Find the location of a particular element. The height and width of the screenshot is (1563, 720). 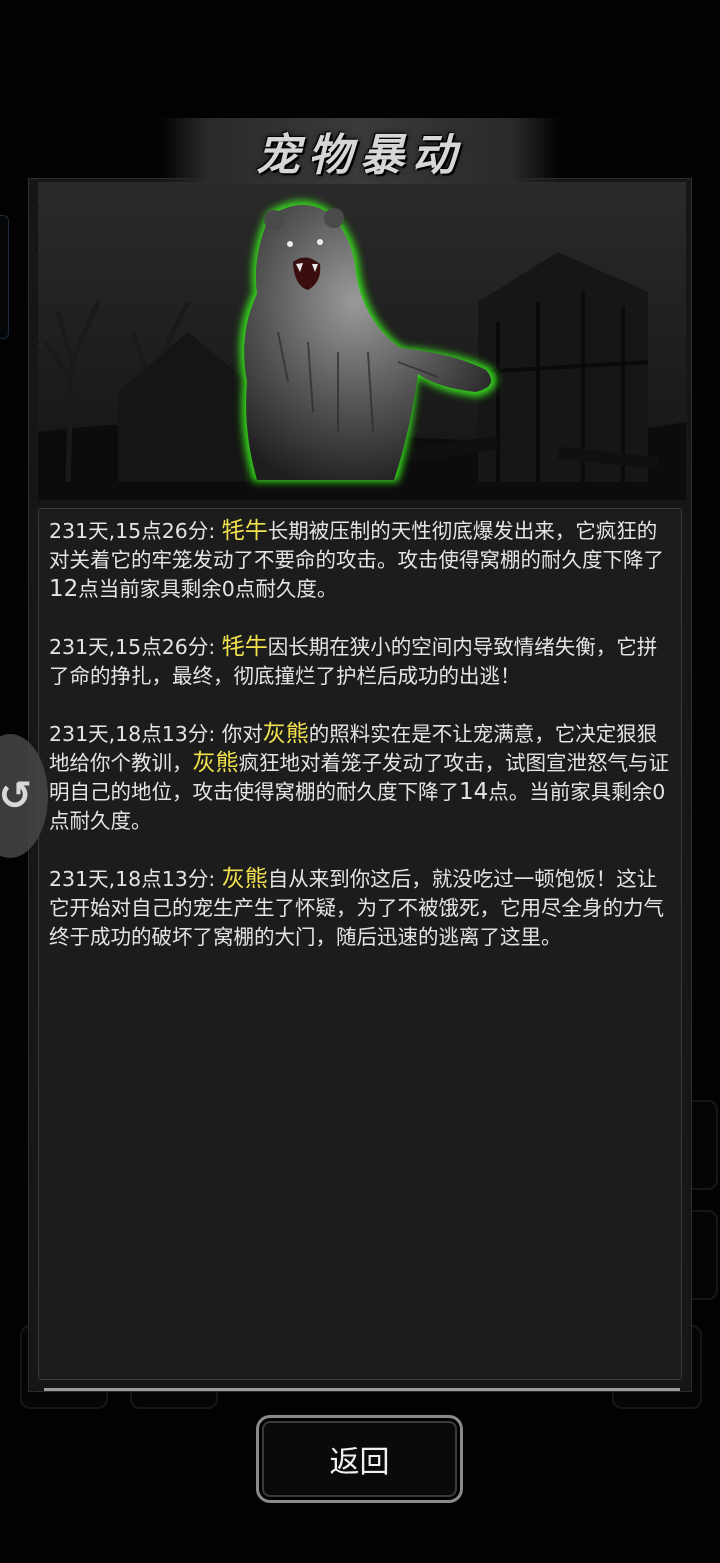

damage-value: 12 is located at coordinates (64, 589).